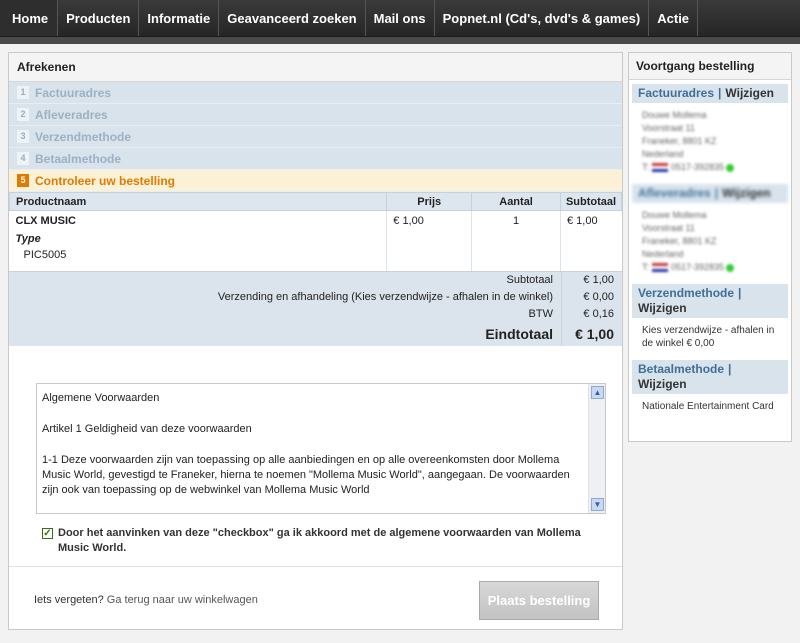  I want to click on grand-total-label: Eindtotaal, so click(519, 333).